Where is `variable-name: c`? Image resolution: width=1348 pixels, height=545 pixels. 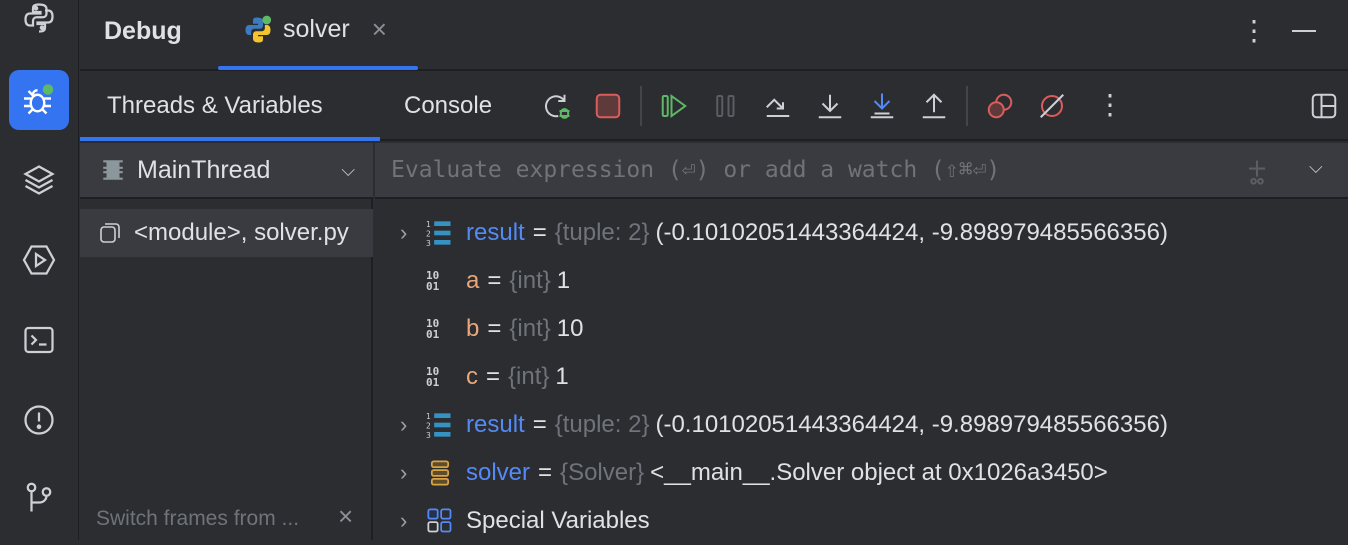 variable-name: c is located at coordinates (472, 376).